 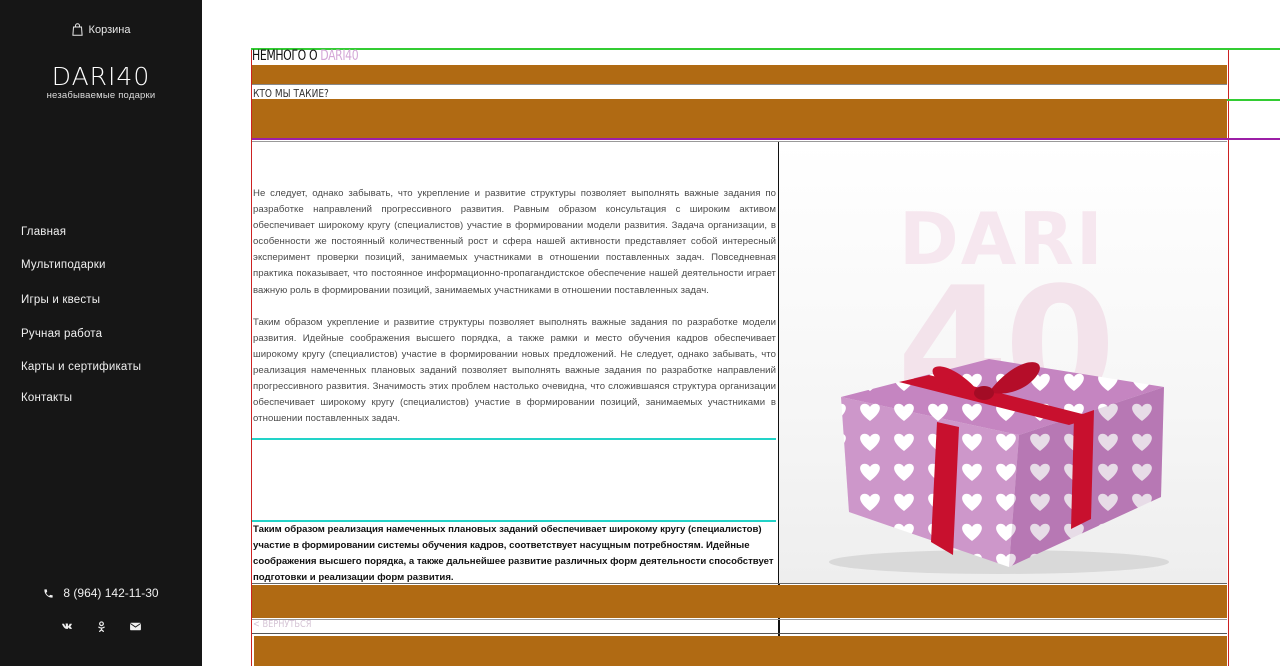 What do you see at coordinates (135, 626) in the screenshot?
I see `mail-icon` at bounding box center [135, 626].